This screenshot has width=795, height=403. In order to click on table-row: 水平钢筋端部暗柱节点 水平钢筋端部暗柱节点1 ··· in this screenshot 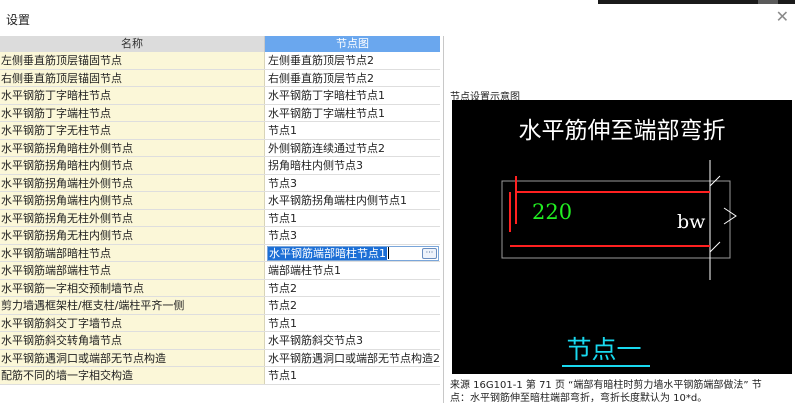, I will do `click(220, 253)`.